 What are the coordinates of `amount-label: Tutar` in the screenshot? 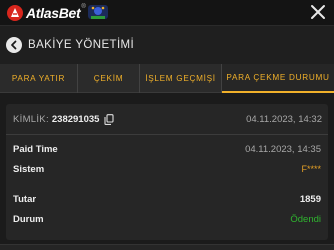 It's located at (25, 199).